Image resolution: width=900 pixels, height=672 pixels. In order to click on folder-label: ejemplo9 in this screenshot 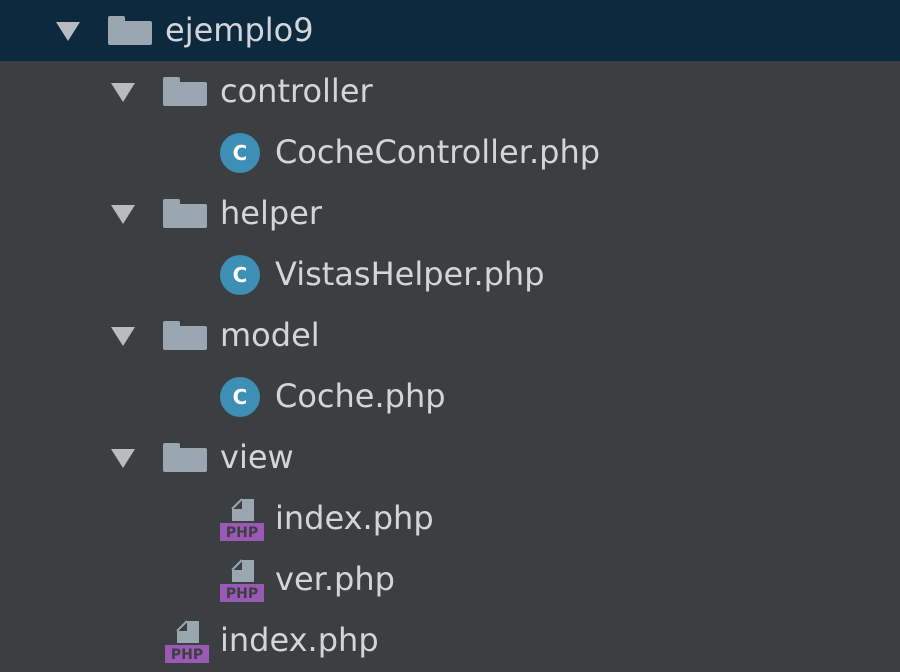, I will do `click(239, 30)`.